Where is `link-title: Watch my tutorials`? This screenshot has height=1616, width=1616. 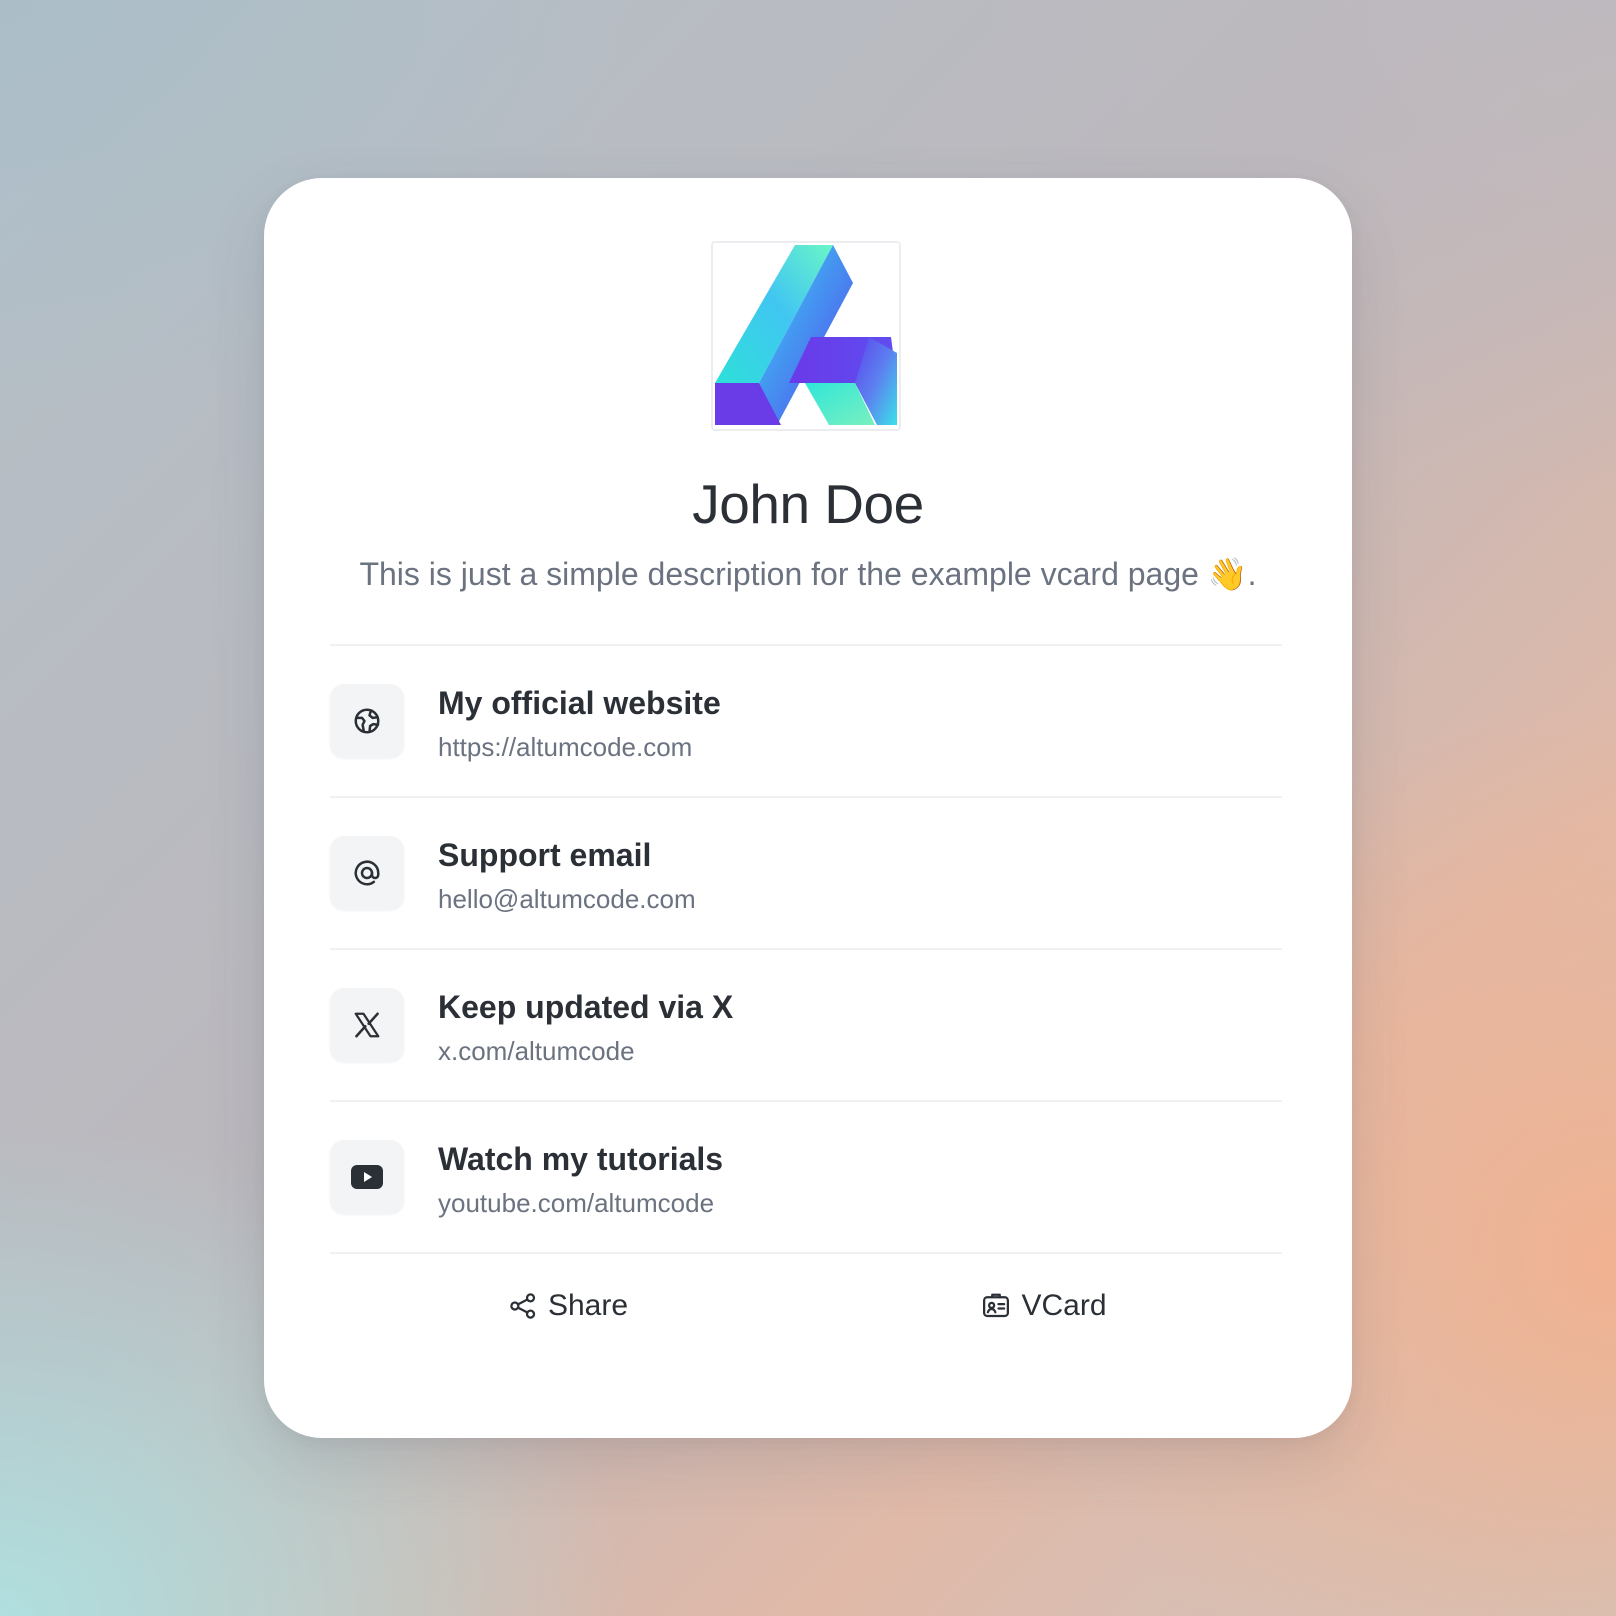 link-title: Watch my tutorials is located at coordinates (581, 1159).